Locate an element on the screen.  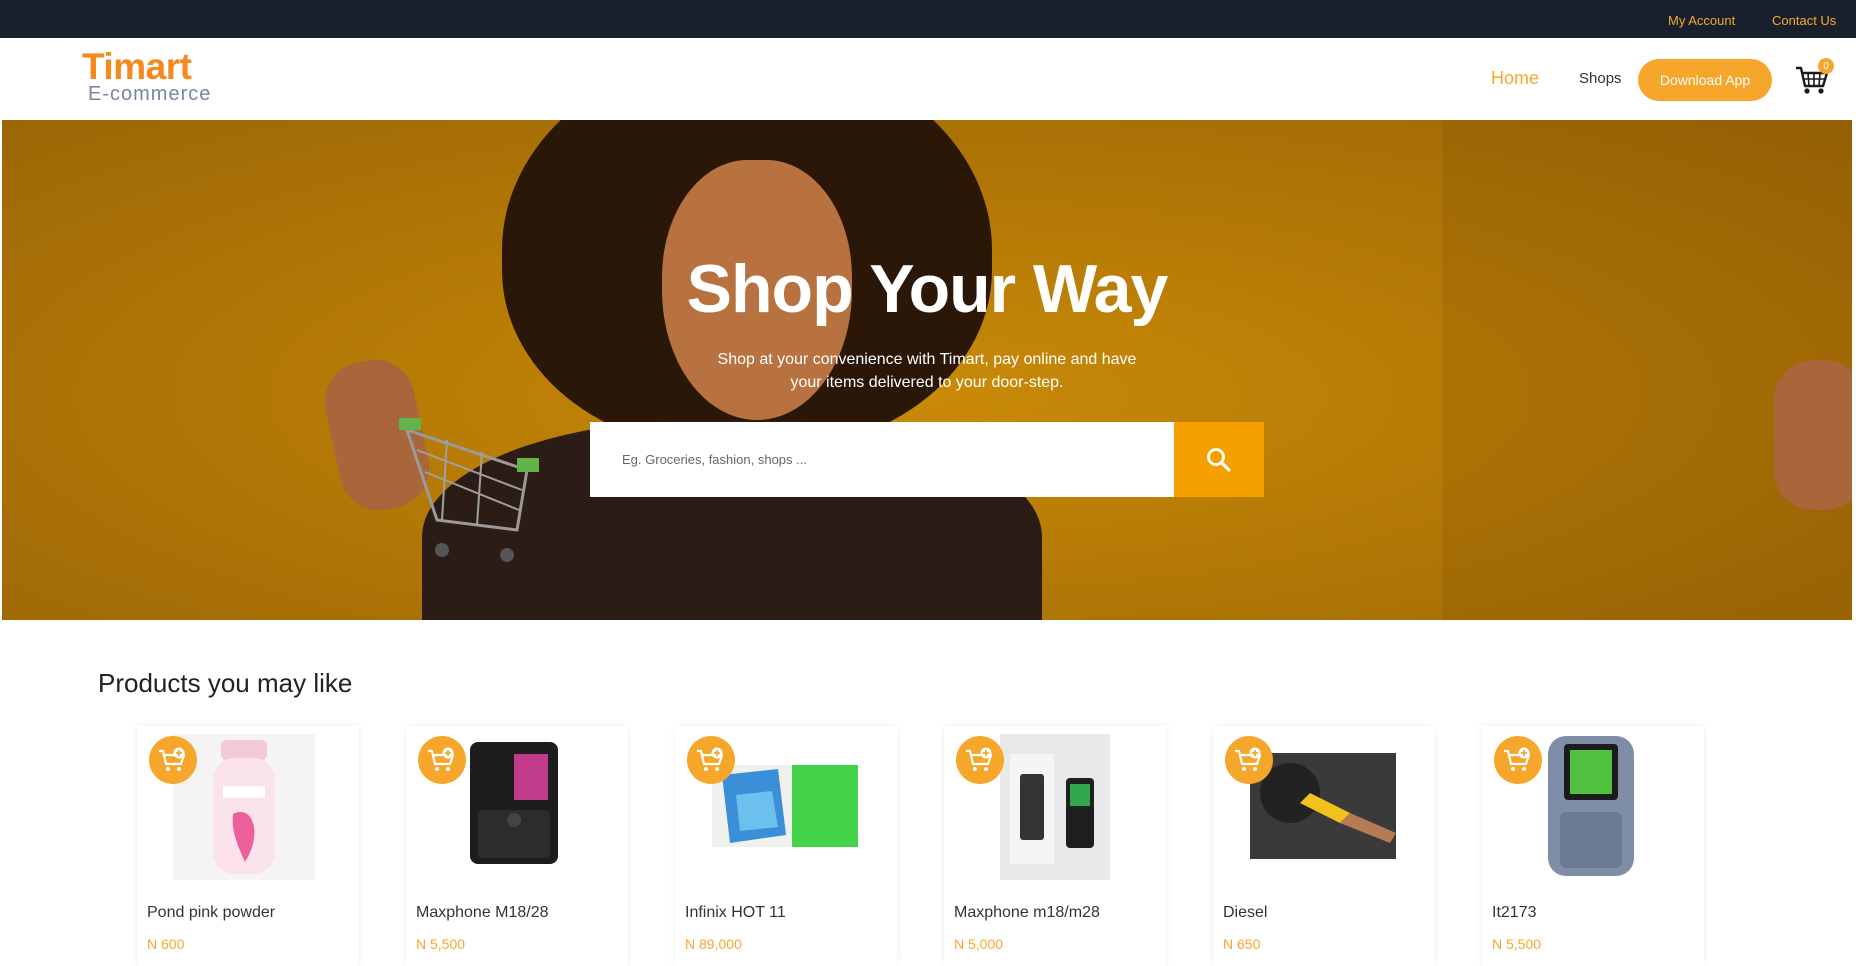
product-name: It2173 is located at coordinates (1514, 913).